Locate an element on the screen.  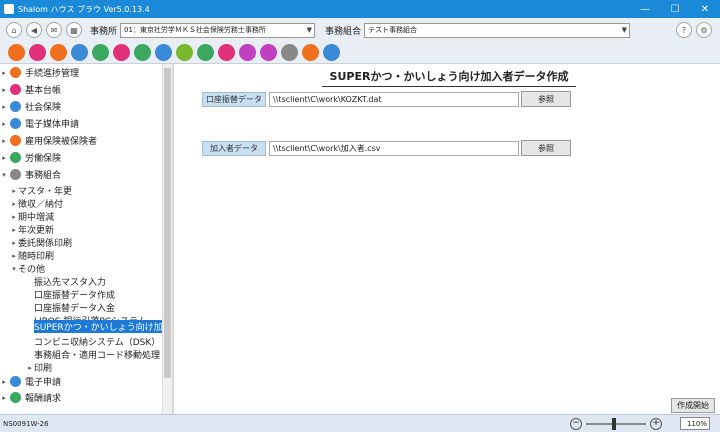
tree-item-leaf: 事務組合・適用コード移動処理 is located at coordinates (97, 354).